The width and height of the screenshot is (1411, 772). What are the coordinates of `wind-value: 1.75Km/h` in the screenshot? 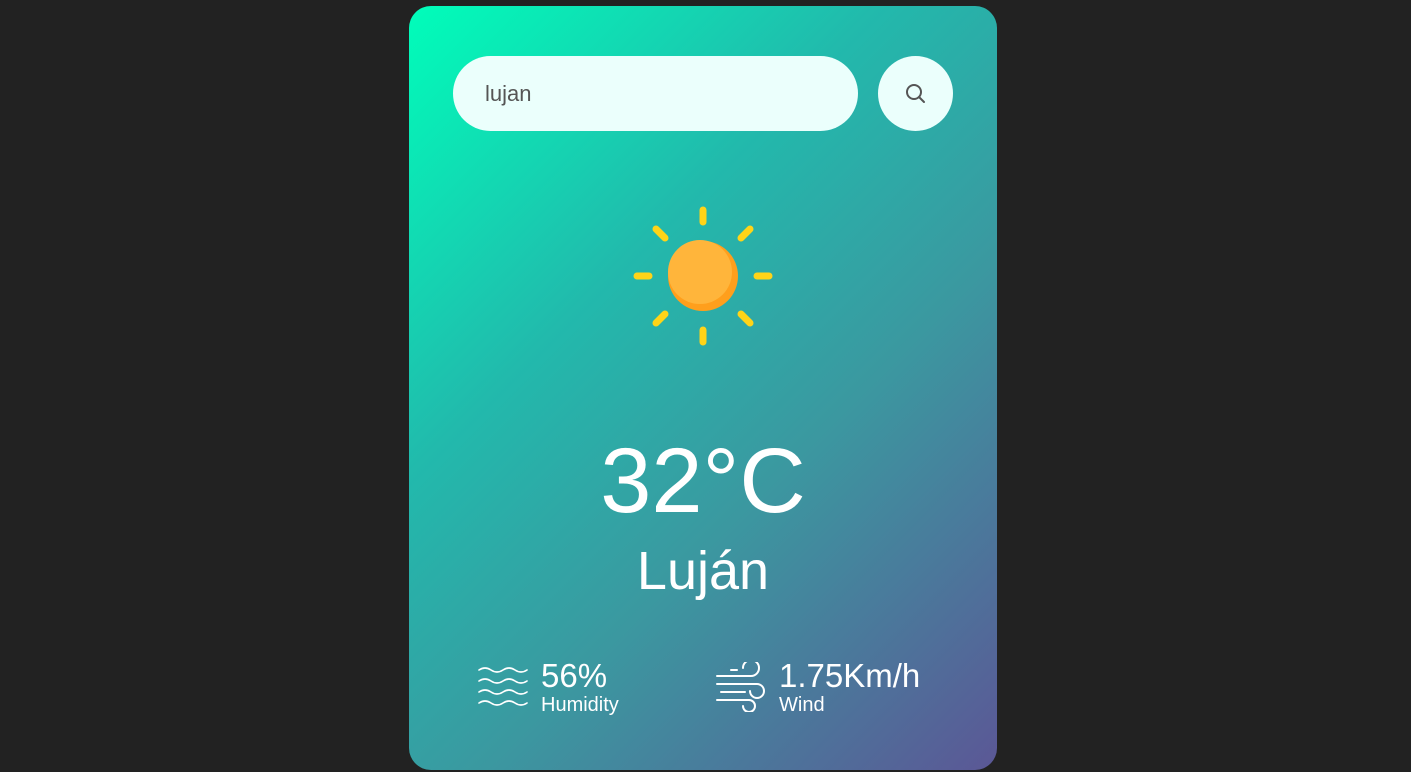 It's located at (850, 675).